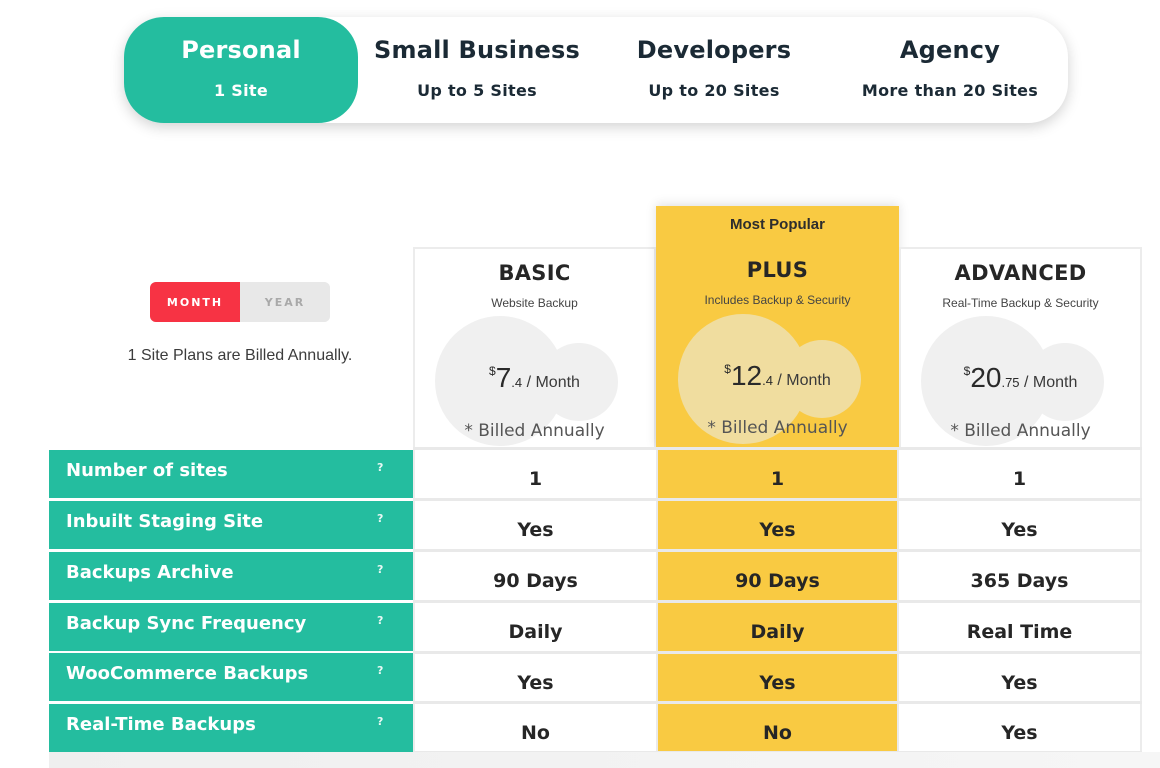  I want to click on month-option: MONTH, so click(195, 302).